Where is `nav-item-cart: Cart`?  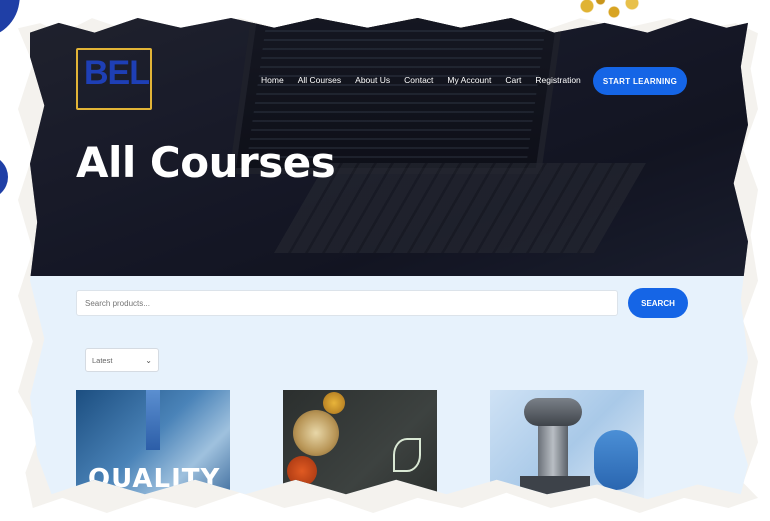
nav-item-cart: Cart is located at coordinates (513, 80).